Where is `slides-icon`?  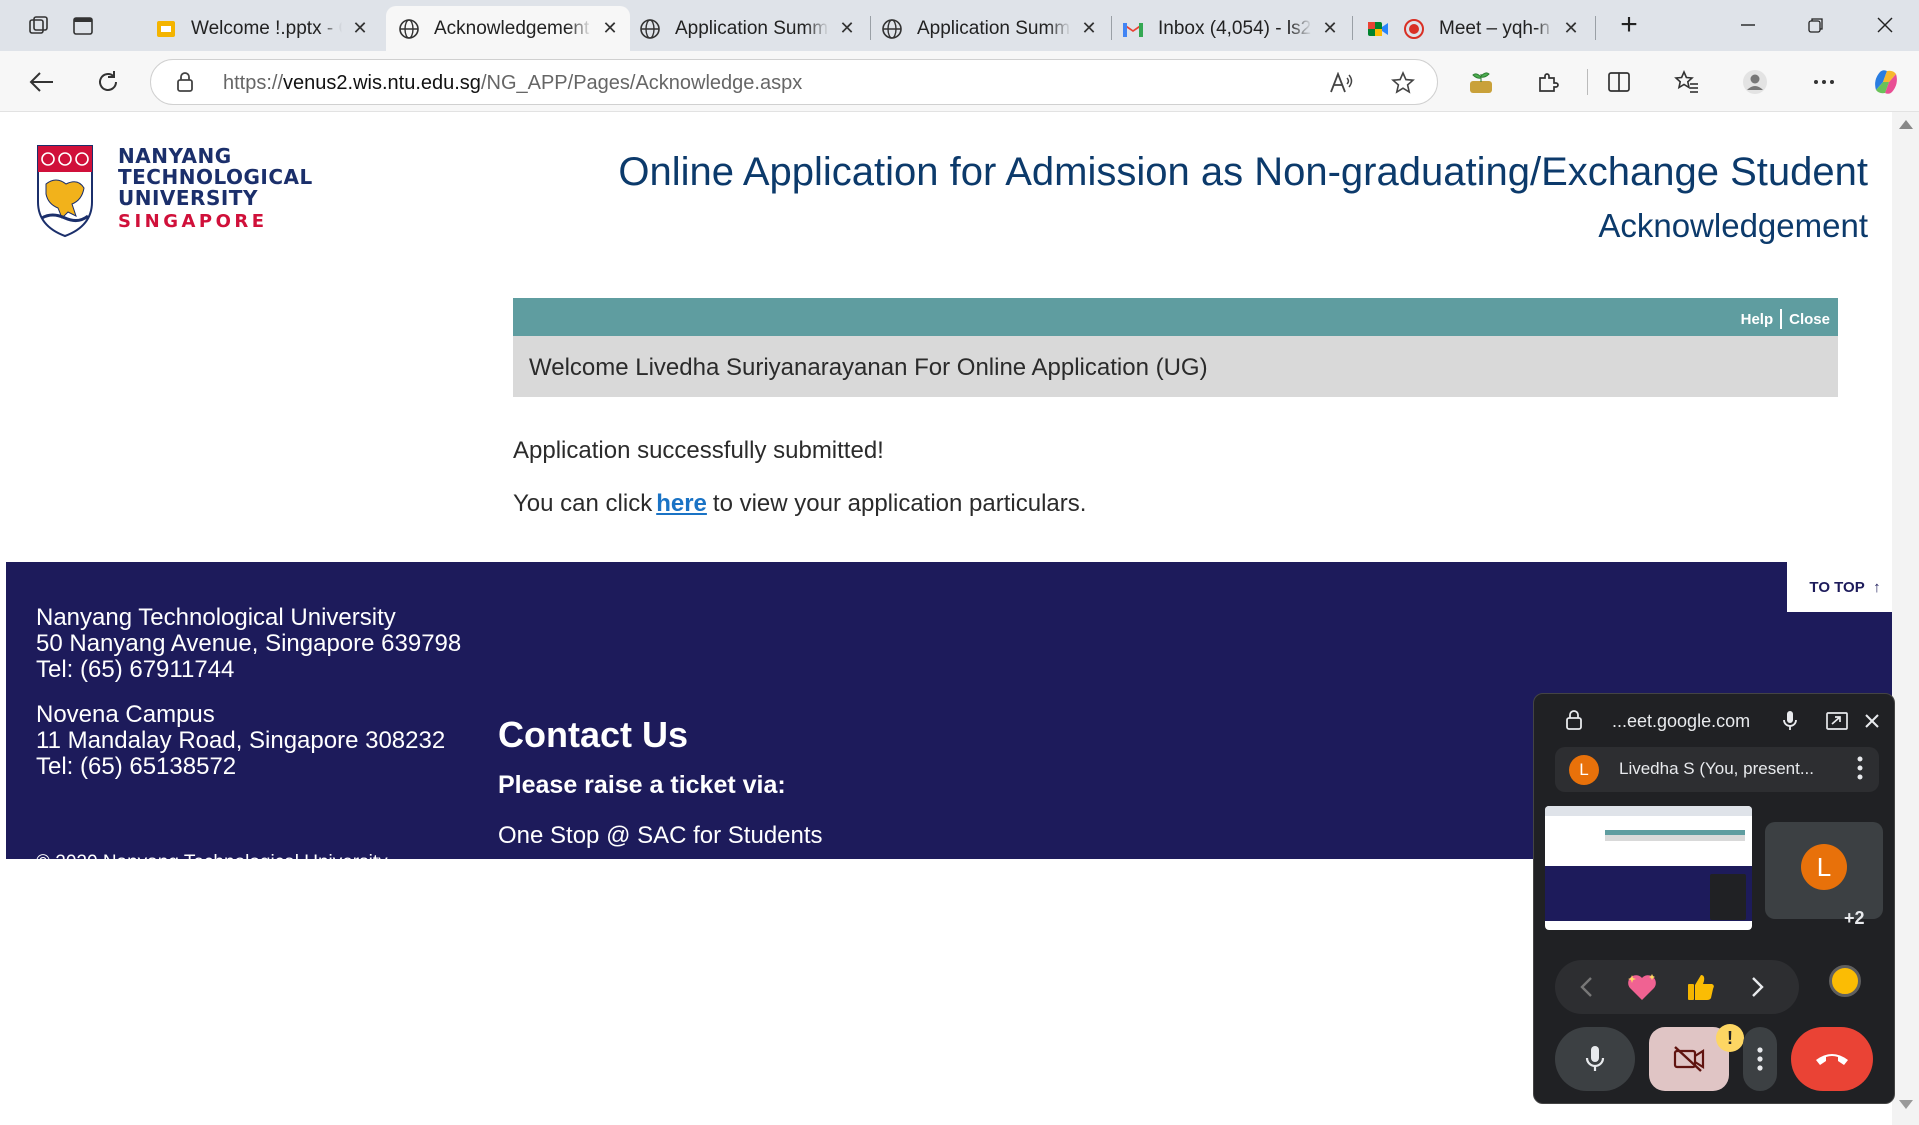
slides-icon is located at coordinates (166, 29).